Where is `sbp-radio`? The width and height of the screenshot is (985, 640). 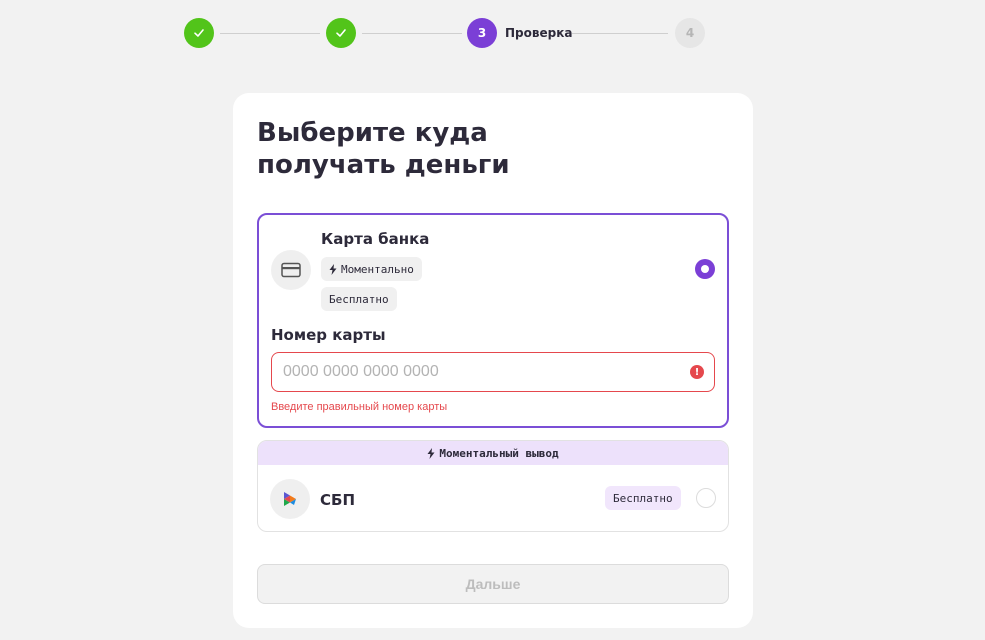
sbp-radio is located at coordinates (706, 498).